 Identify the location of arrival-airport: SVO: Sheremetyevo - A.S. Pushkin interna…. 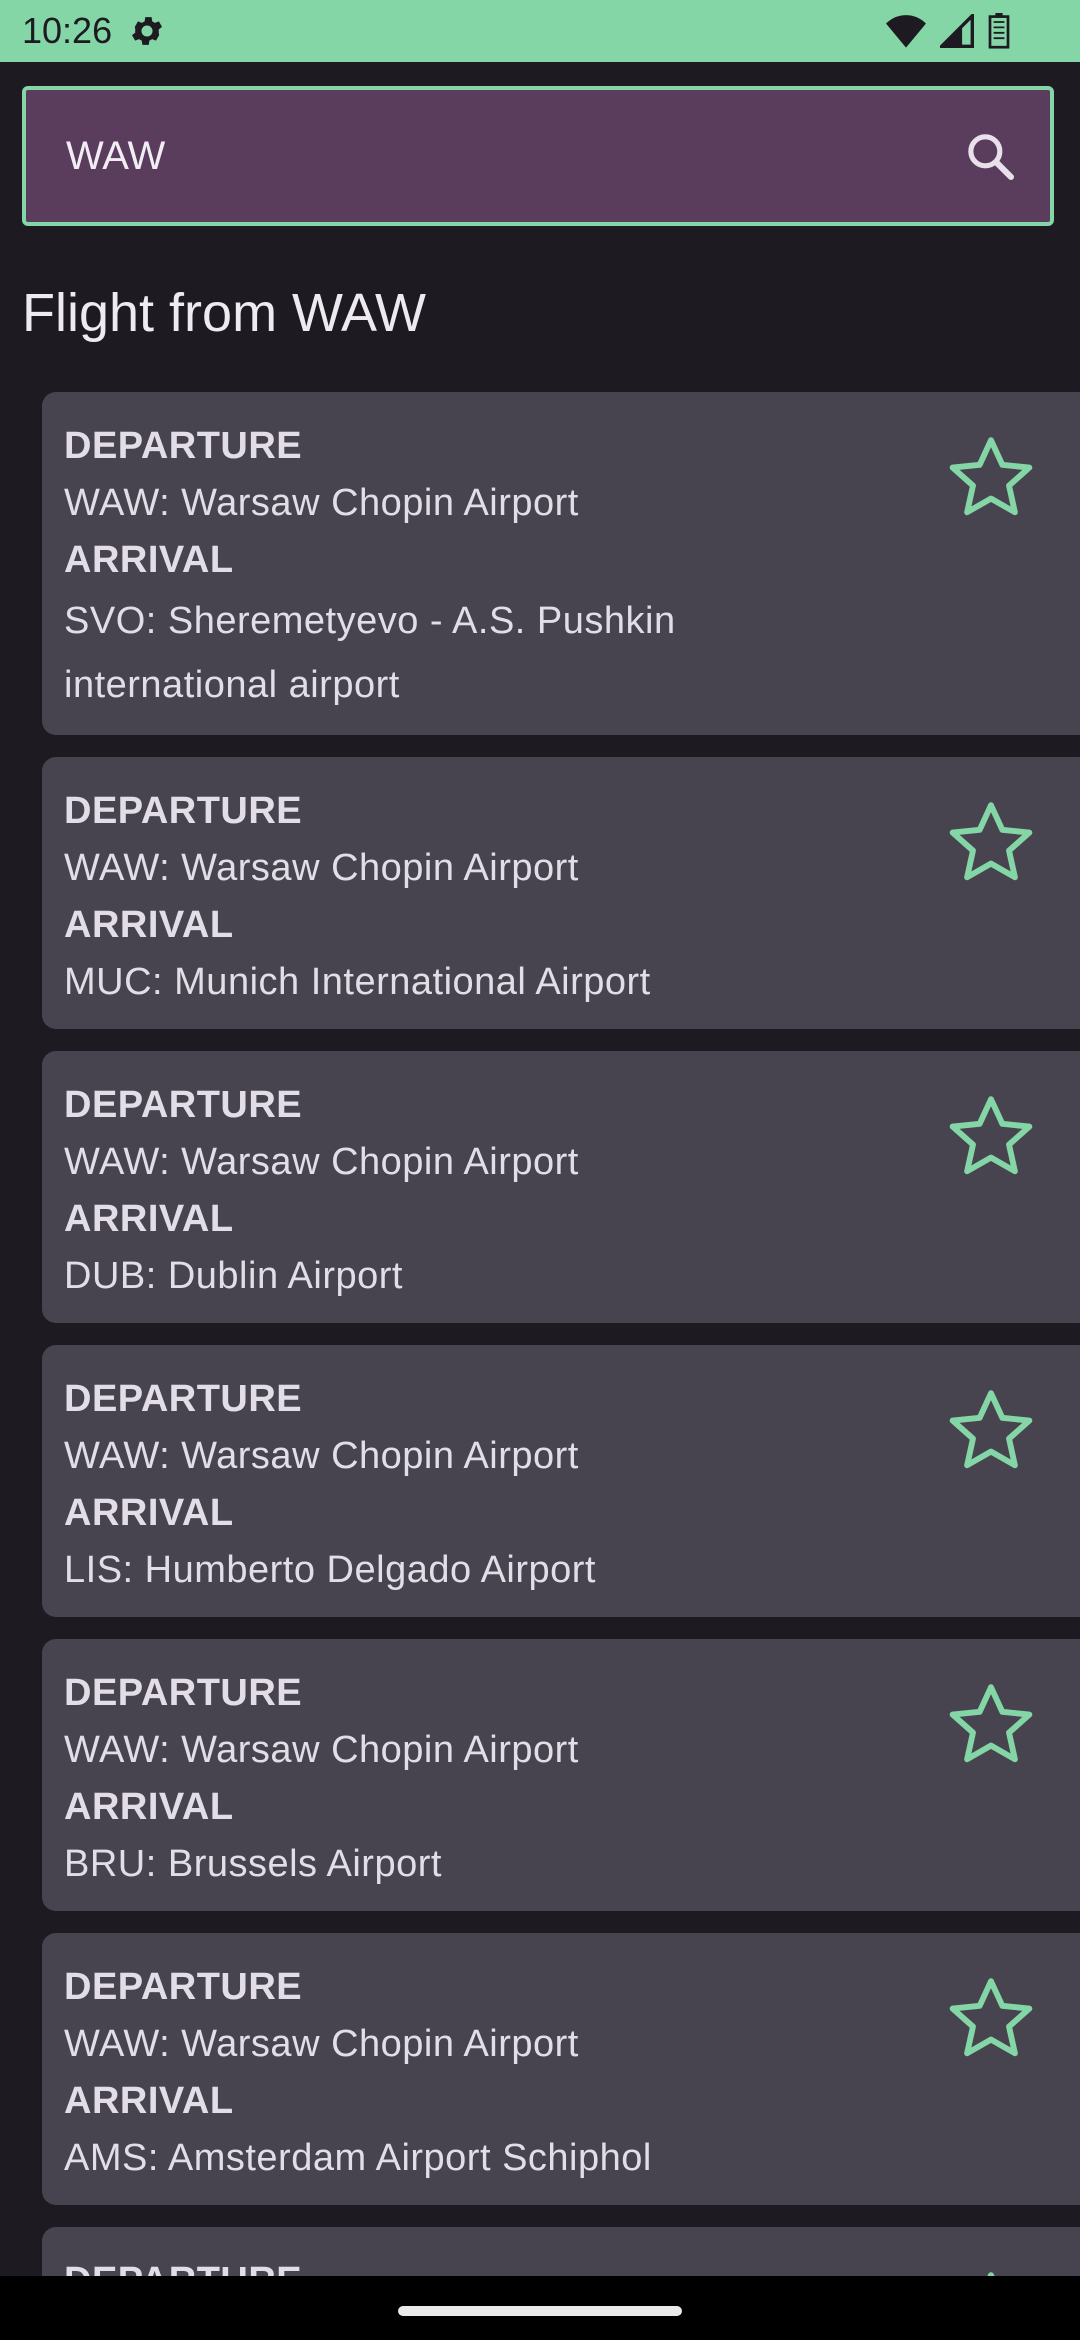
(370, 653).